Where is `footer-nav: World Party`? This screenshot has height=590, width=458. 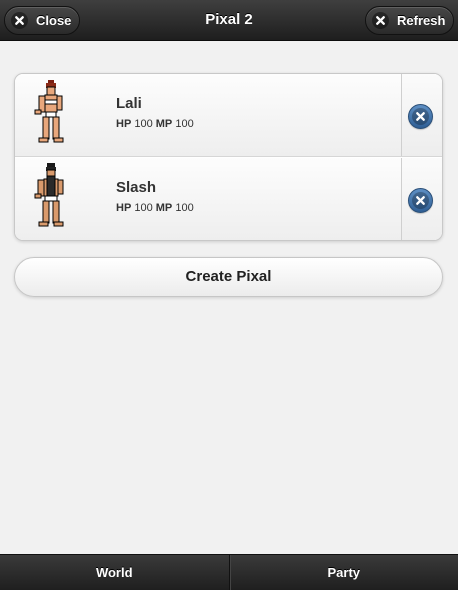
footer-nav: World Party is located at coordinates (229, 572).